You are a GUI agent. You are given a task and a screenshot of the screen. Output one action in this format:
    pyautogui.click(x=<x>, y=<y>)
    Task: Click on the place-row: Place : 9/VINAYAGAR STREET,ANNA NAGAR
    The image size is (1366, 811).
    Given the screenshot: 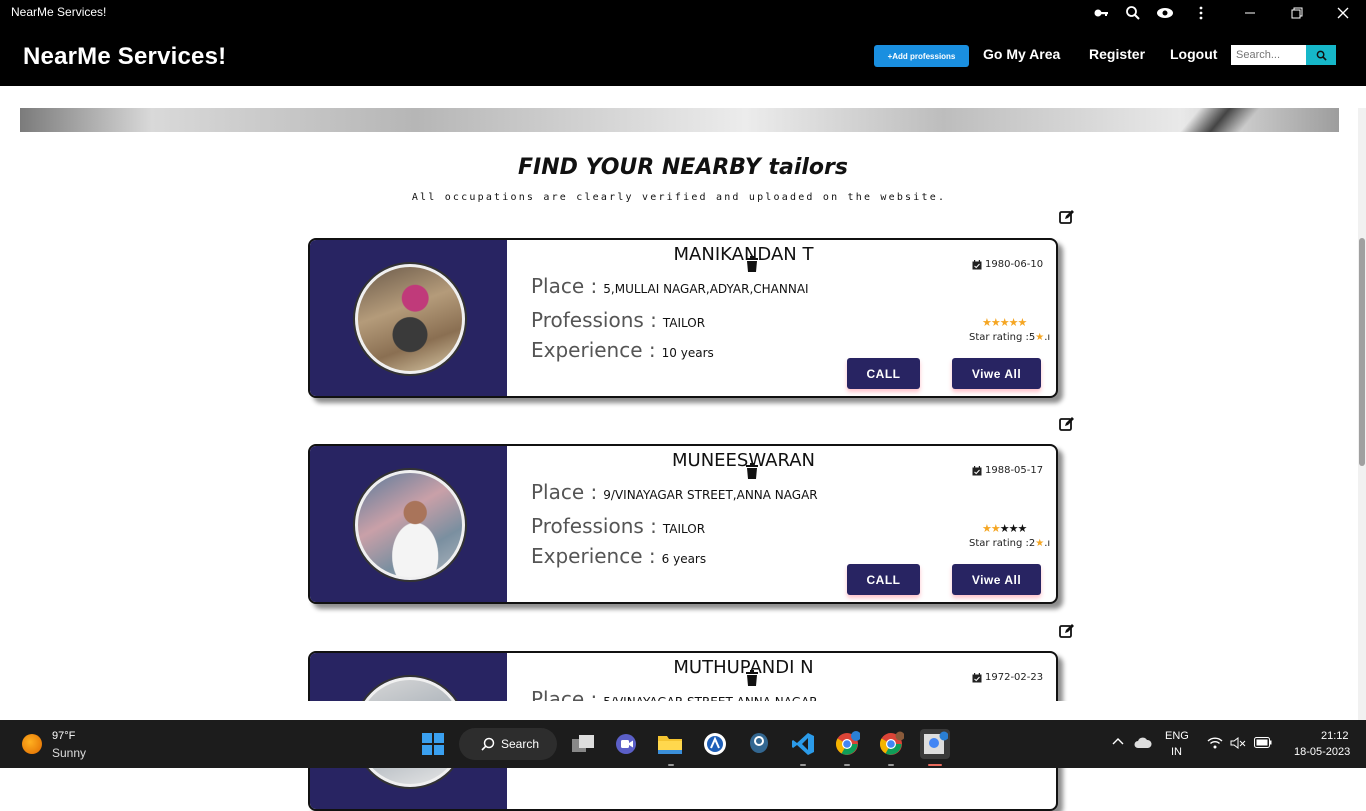 What is the action you would take?
    pyautogui.click(x=674, y=492)
    